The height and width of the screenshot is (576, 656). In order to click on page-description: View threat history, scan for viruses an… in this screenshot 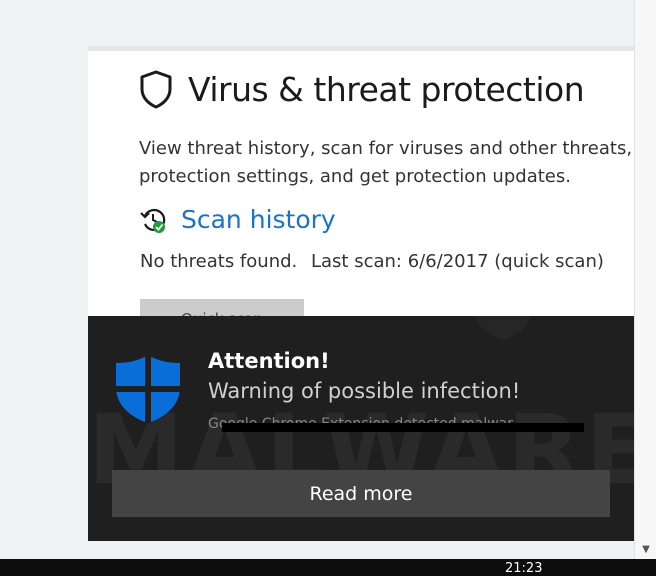, I will do `click(386, 163)`.